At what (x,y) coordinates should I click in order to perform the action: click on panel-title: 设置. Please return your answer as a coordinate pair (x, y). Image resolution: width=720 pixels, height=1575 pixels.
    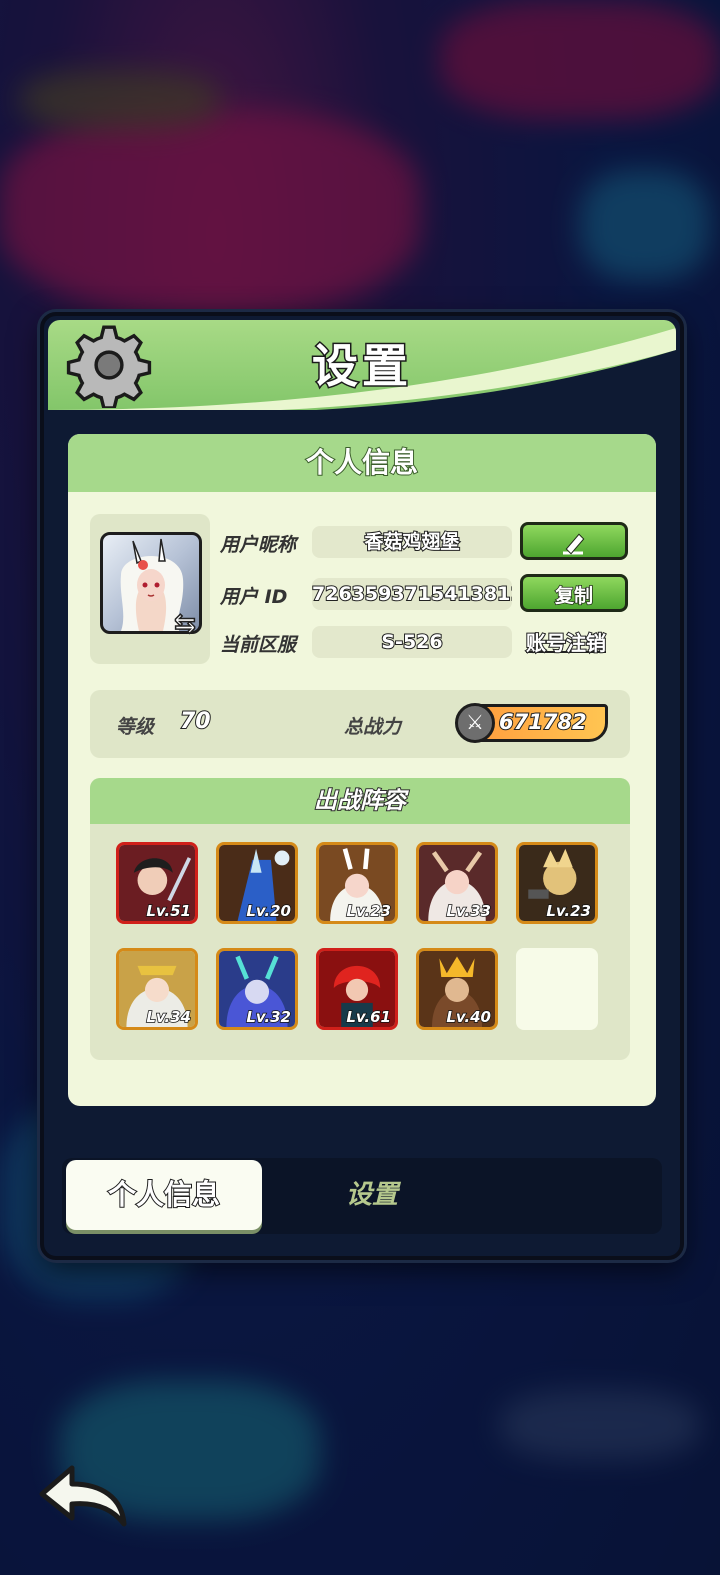
    Looking at the image, I should click on (361, 366).